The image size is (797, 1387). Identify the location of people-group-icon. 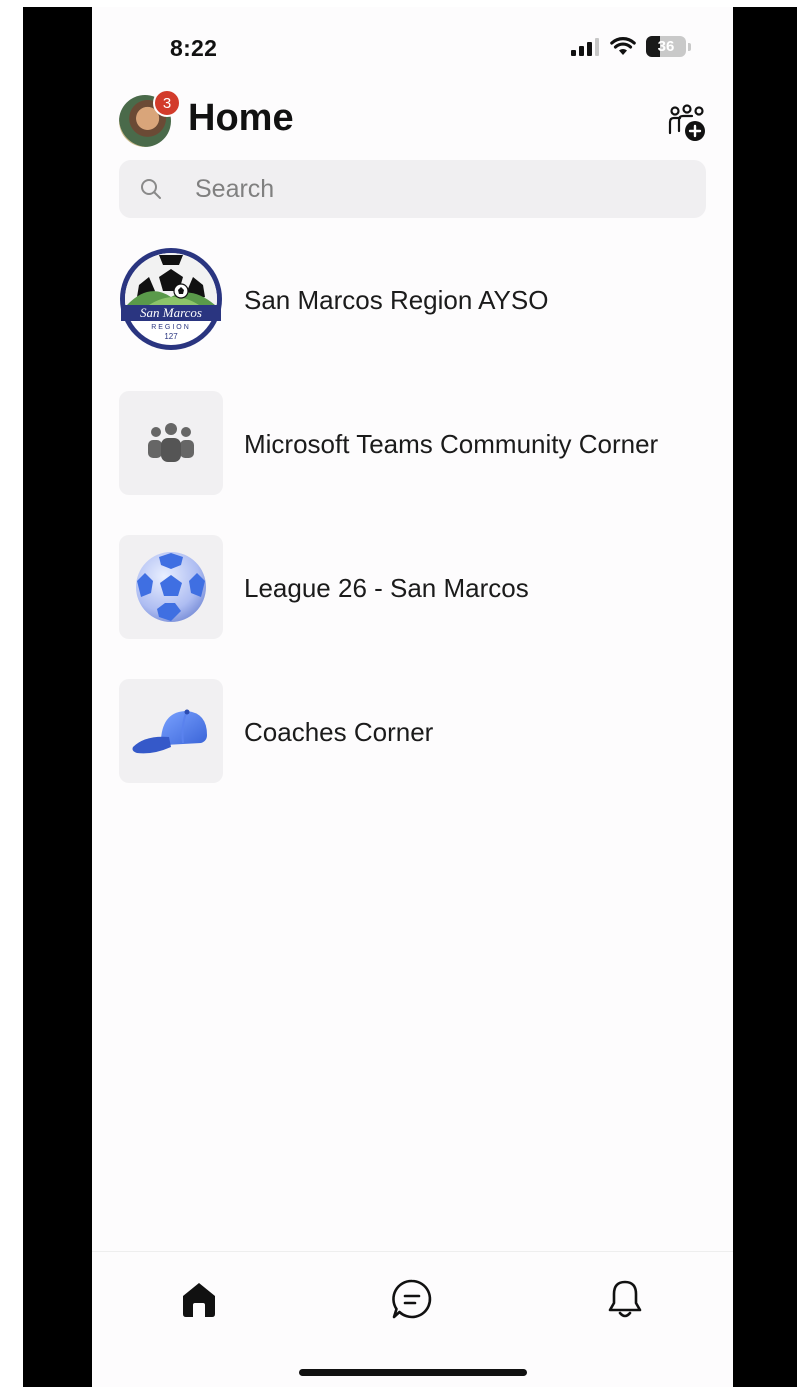
(171, 442).